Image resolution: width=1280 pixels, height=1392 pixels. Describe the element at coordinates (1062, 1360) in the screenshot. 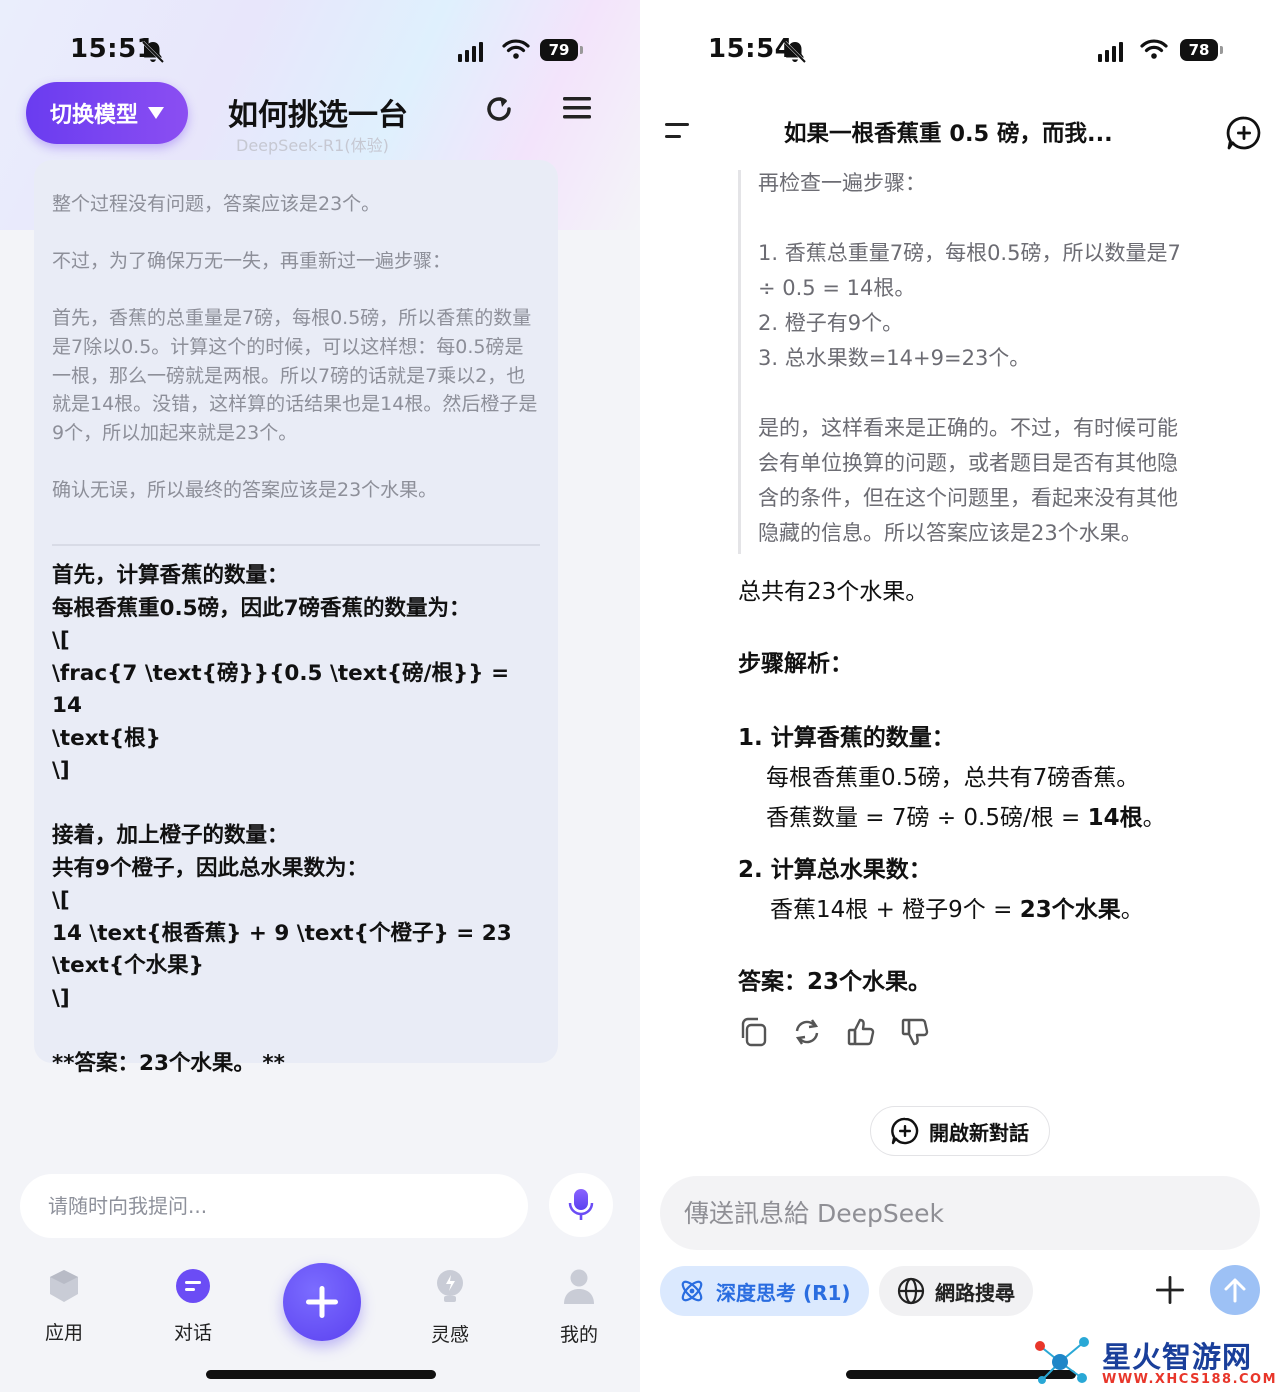

I see `molecule-logo-icon` at that location.